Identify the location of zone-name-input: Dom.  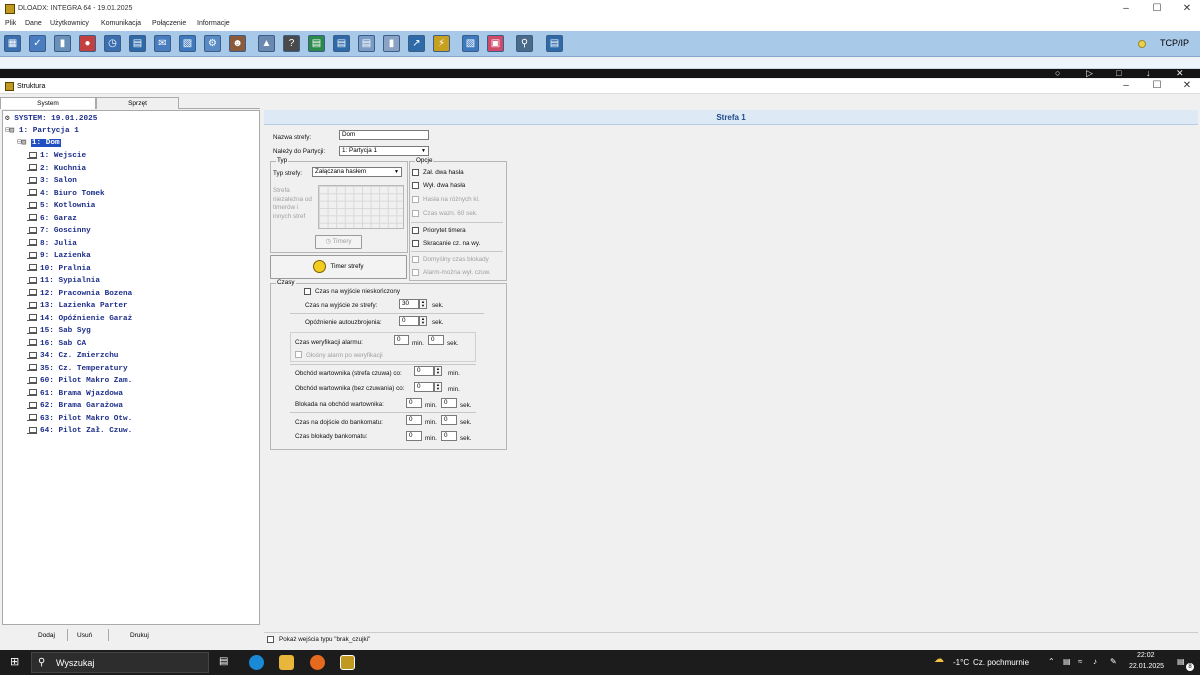
(384, 135).